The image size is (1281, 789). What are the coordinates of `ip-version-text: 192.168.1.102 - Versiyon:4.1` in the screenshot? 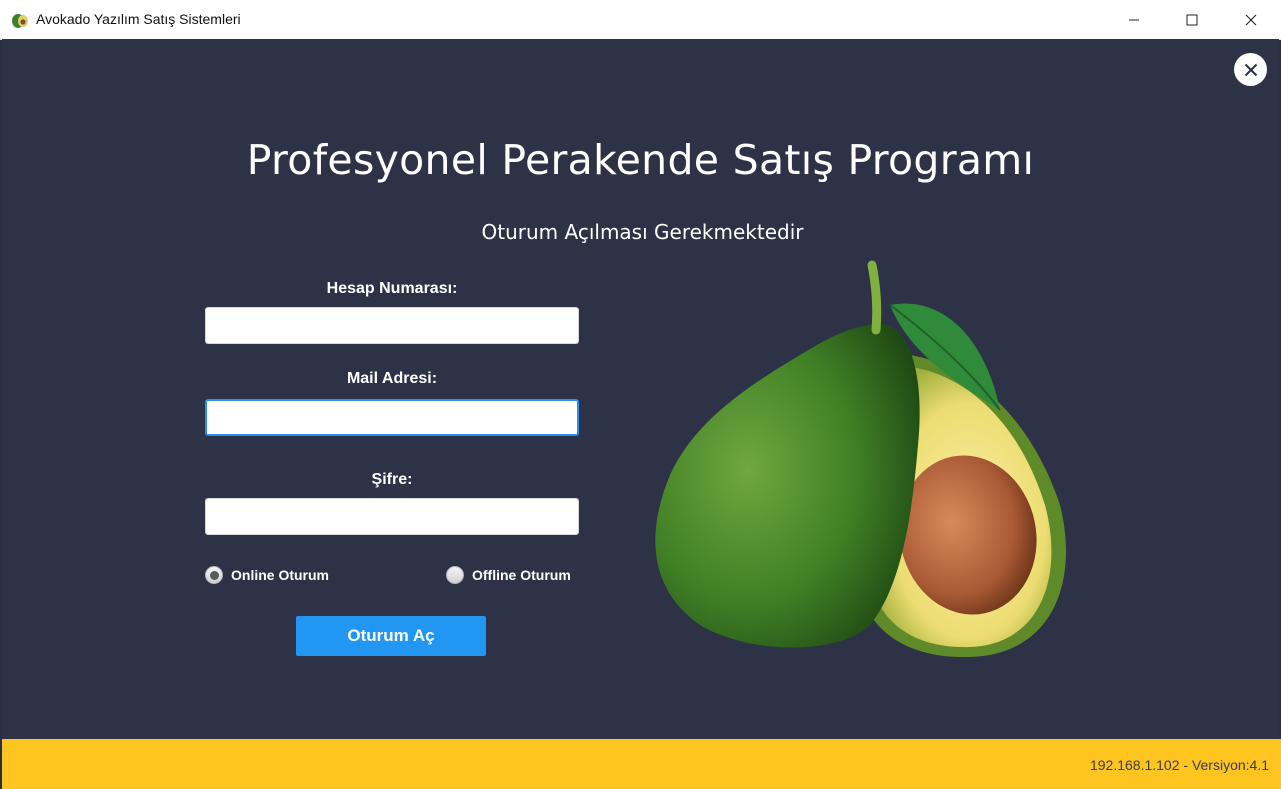 It's located at (1179, 765).